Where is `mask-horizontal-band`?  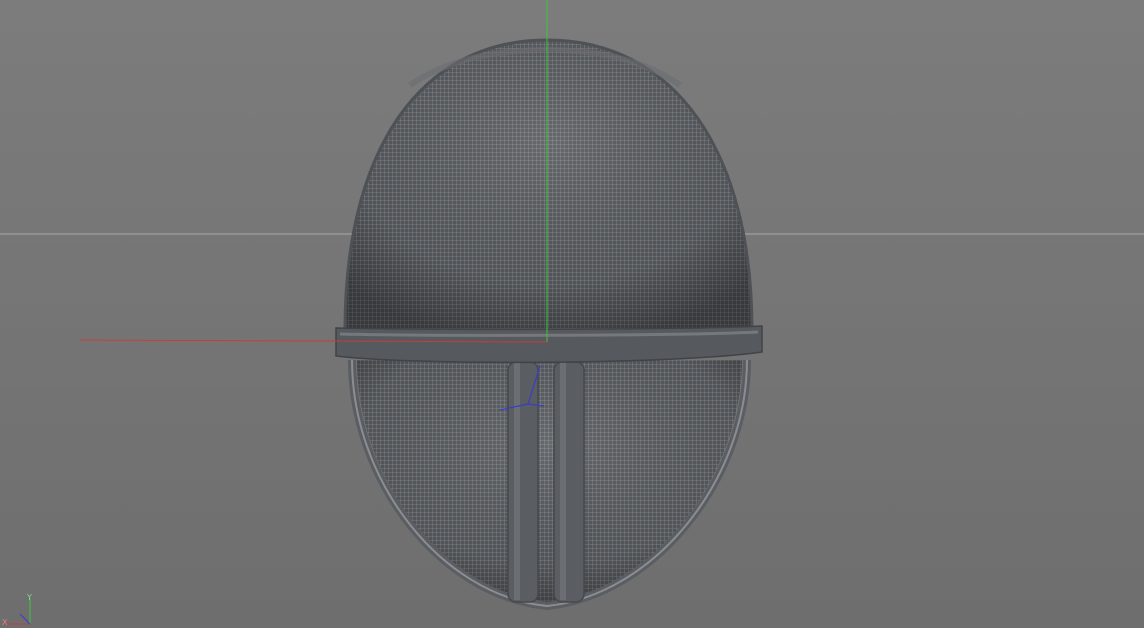
mask-horizontal-band is located at coordinates (549, 344).